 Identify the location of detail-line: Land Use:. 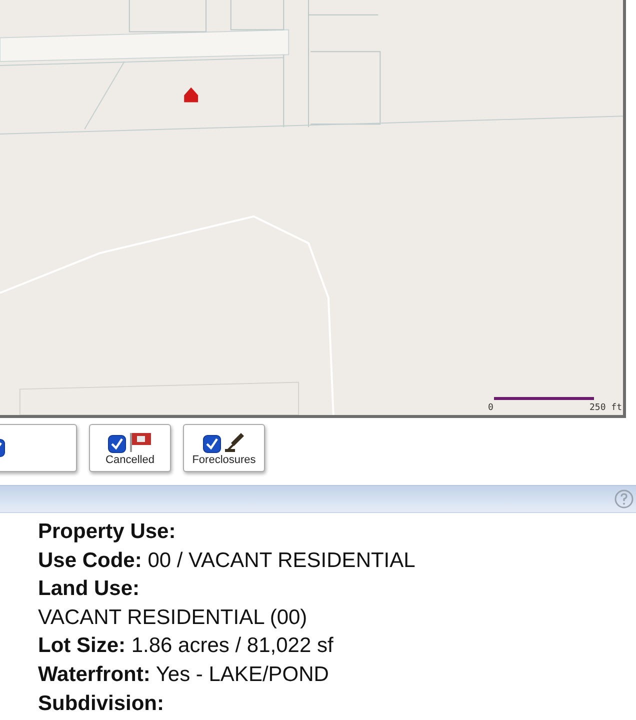
(89, 589).